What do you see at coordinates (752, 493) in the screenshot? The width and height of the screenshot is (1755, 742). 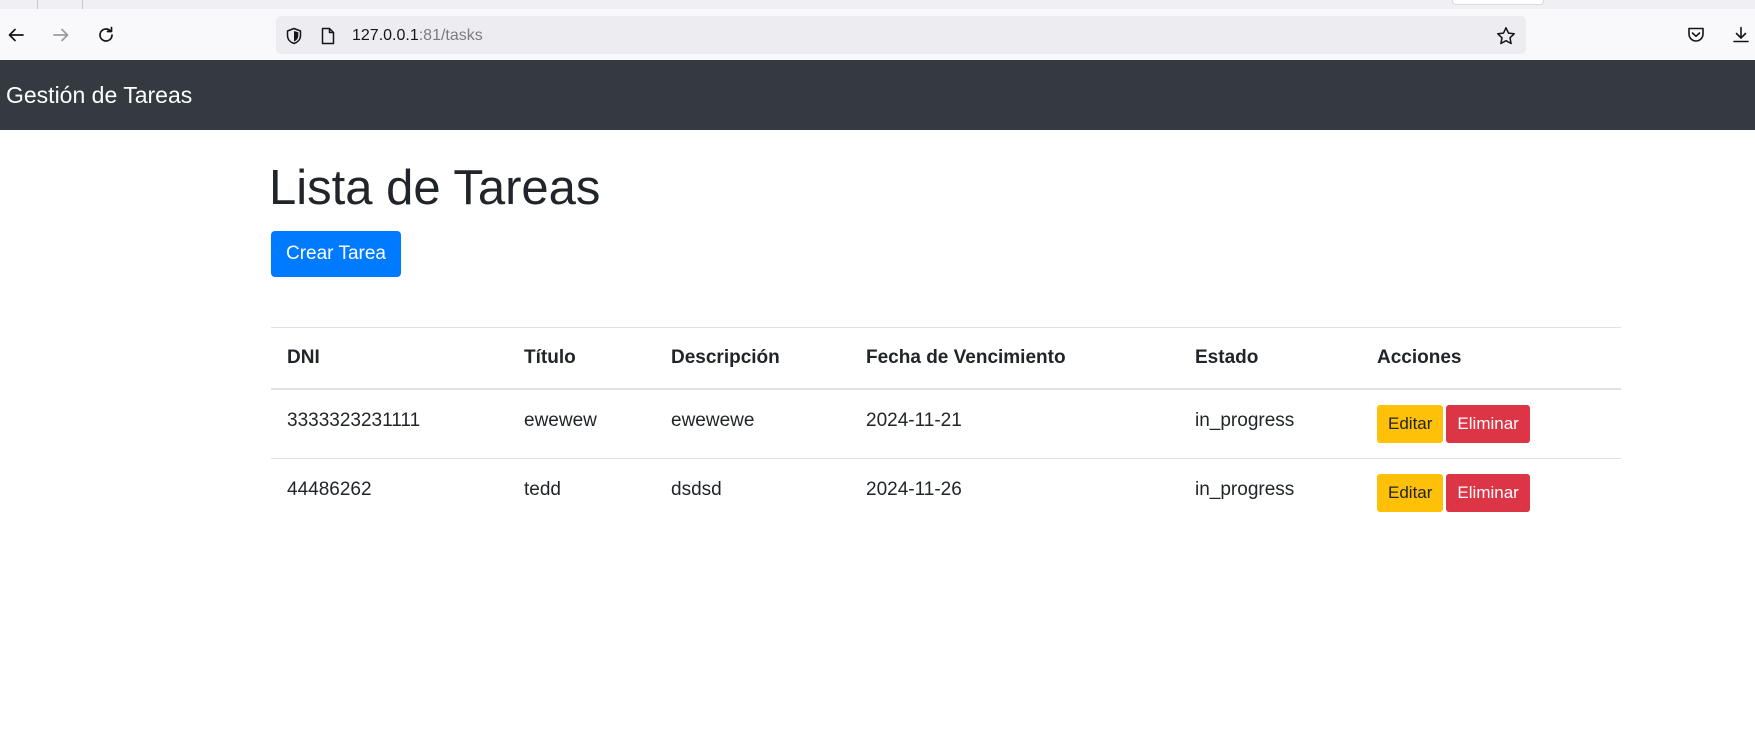 I see `cell-descripcion: dsdsd` at bounding box center [752, 493].